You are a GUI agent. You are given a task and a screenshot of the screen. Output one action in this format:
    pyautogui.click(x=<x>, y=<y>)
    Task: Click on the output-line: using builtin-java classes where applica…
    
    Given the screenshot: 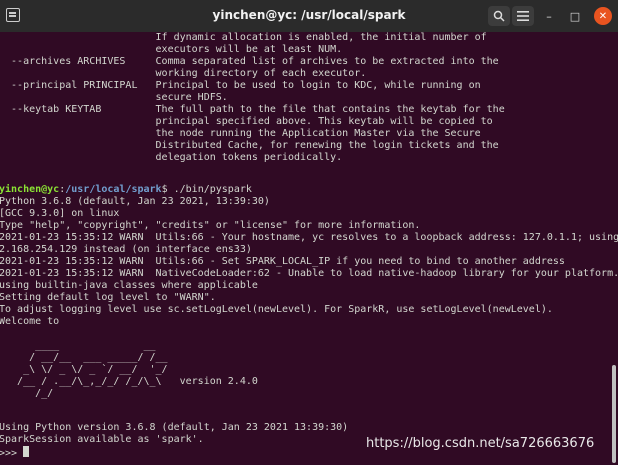 What is the action you would take?
    pyautogui.click(x=129, y=285)
    